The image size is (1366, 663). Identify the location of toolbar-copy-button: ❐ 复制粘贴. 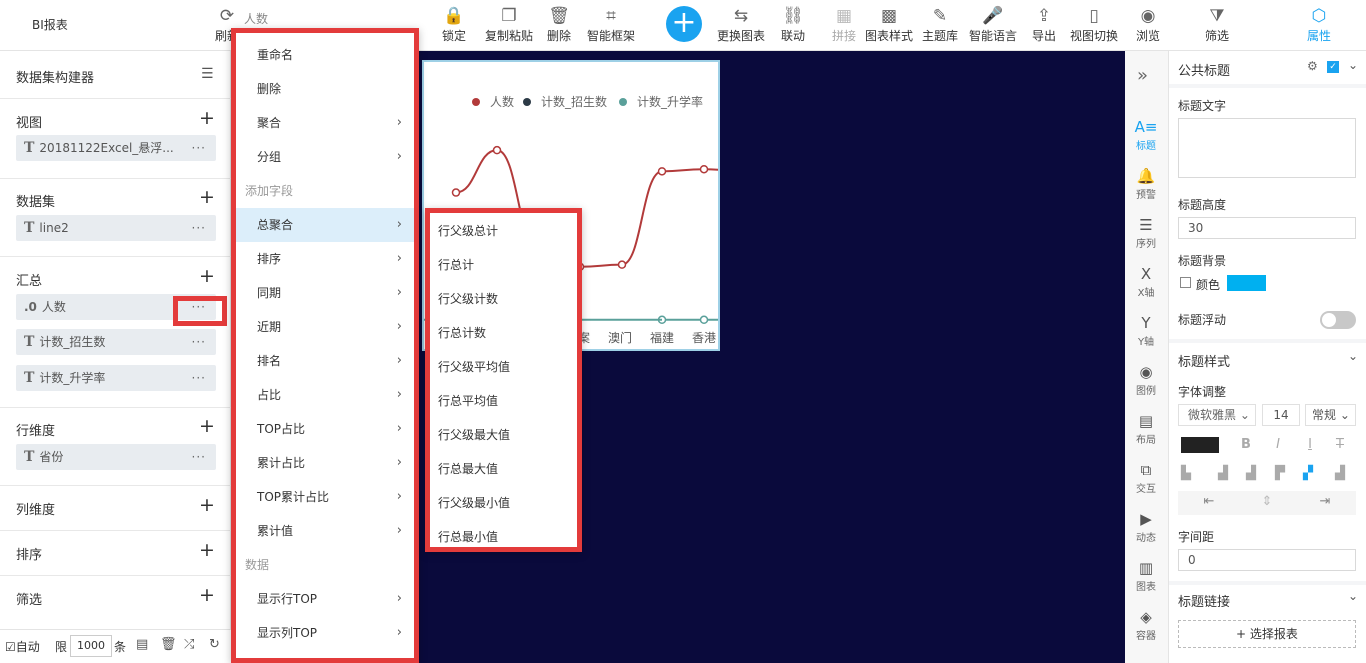
(509, 26).